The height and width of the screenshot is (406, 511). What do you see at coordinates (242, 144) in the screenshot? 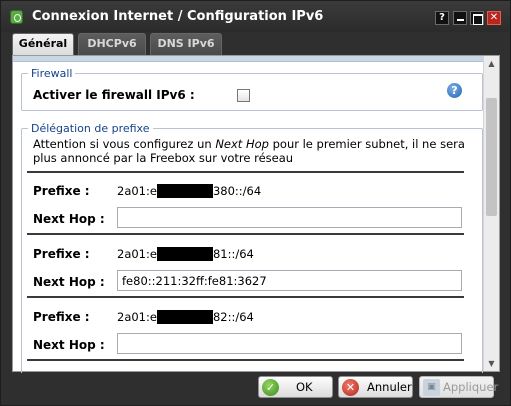
I see `next-hop-emphasis: Next Hop` at bounding box center [242, 144].